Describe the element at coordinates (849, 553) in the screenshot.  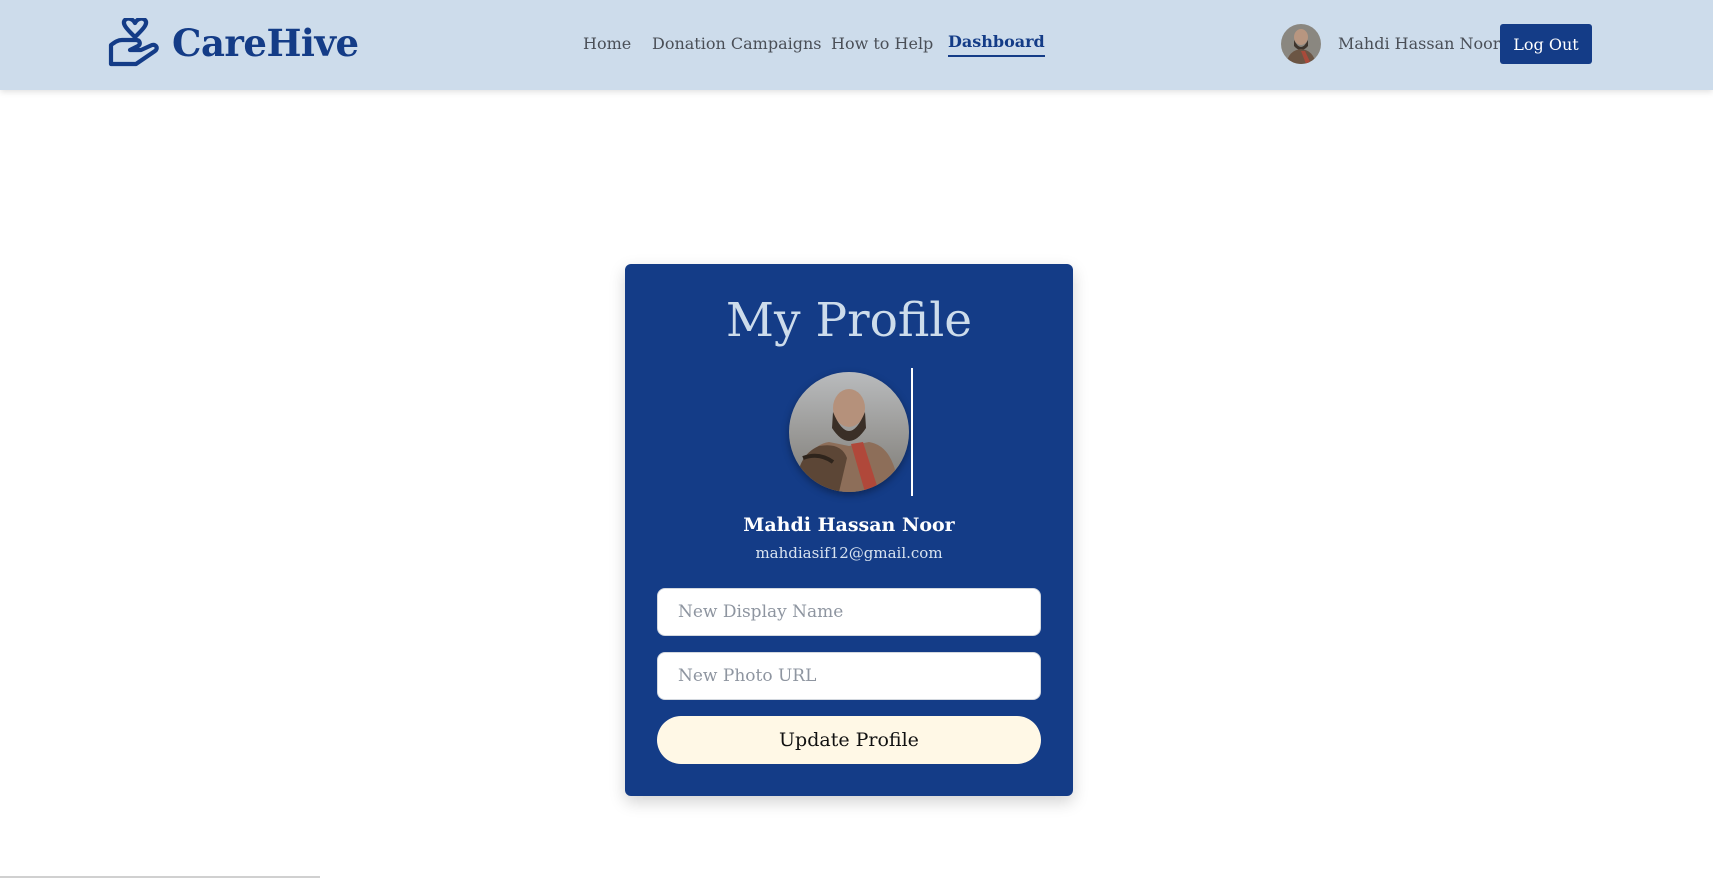
I see `profile-email: mahdiasif12@gmail.com` at that location.